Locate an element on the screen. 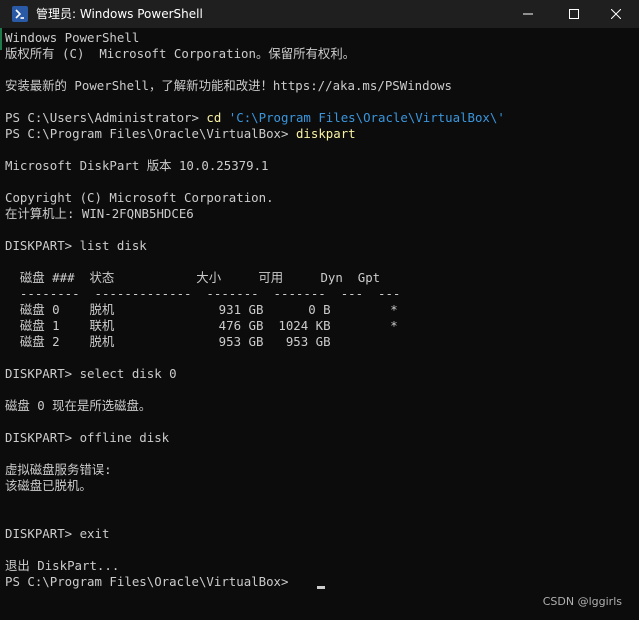 Image resolution: width=639 pixels, height=620 pixels. minimize-button is located at coordinates (528, 14).